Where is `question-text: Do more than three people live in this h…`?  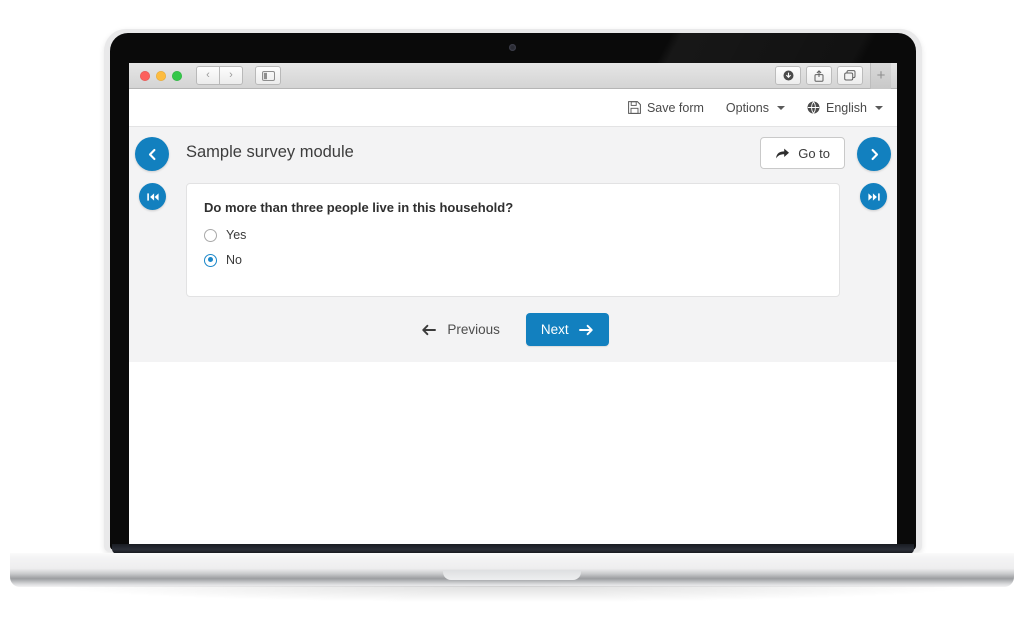 question-text: Do more than three people live in this h… is located at coordinates (359, 207).